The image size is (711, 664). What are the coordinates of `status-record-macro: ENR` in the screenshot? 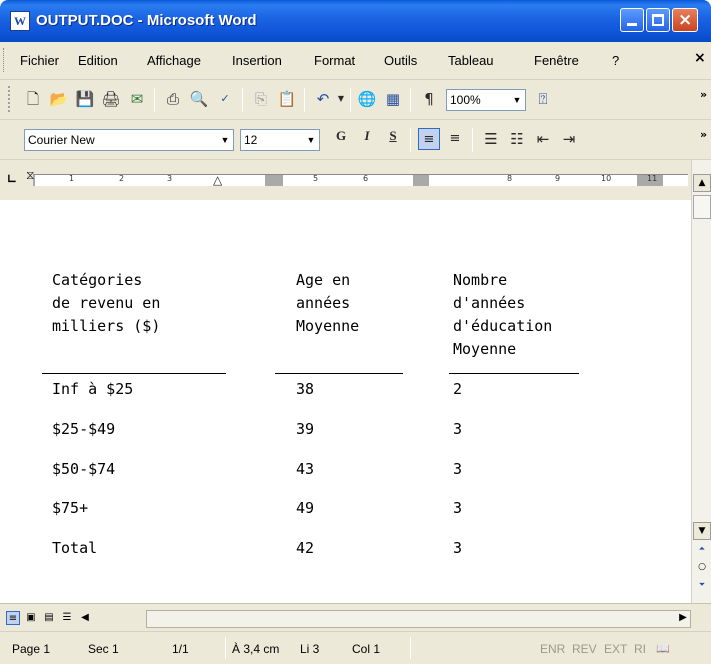 It's located at (552, 649).